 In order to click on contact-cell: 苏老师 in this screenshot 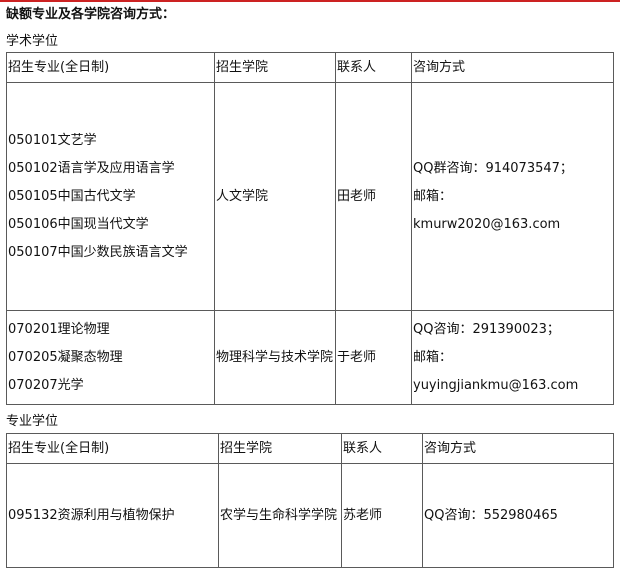, I will do `click(382, 515)`.